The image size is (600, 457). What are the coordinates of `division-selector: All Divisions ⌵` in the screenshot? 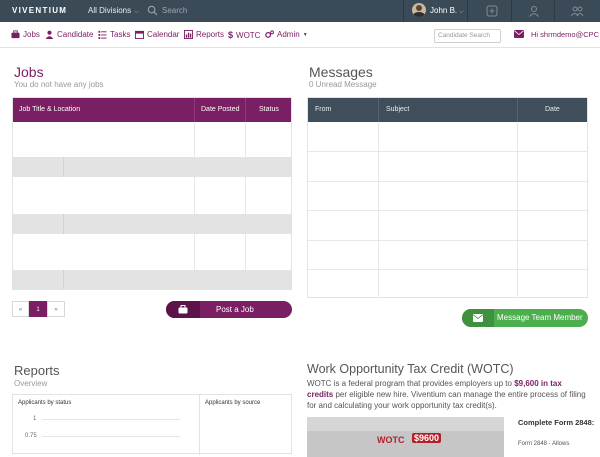 It's located at (113, 11).